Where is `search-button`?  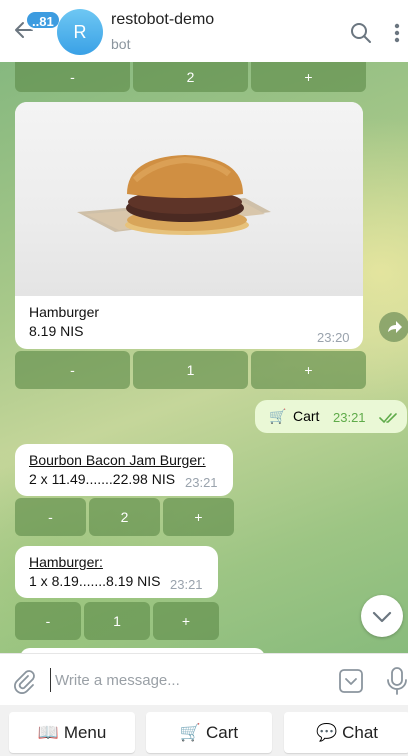 search-button is located at coordinates (361, 33).